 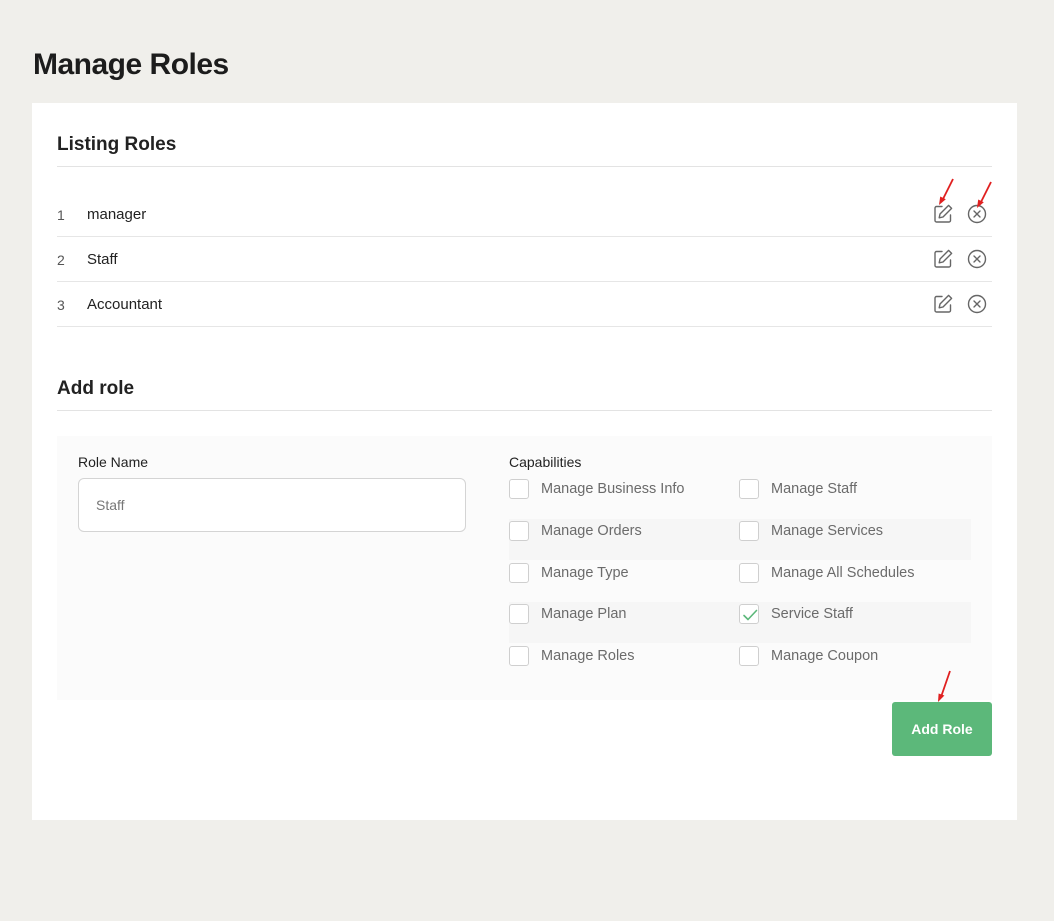 What do you see at coordinates (814, 489) in the screenshot?
I see `capability-label: Manage Staff` at bounding box center [814, 489].